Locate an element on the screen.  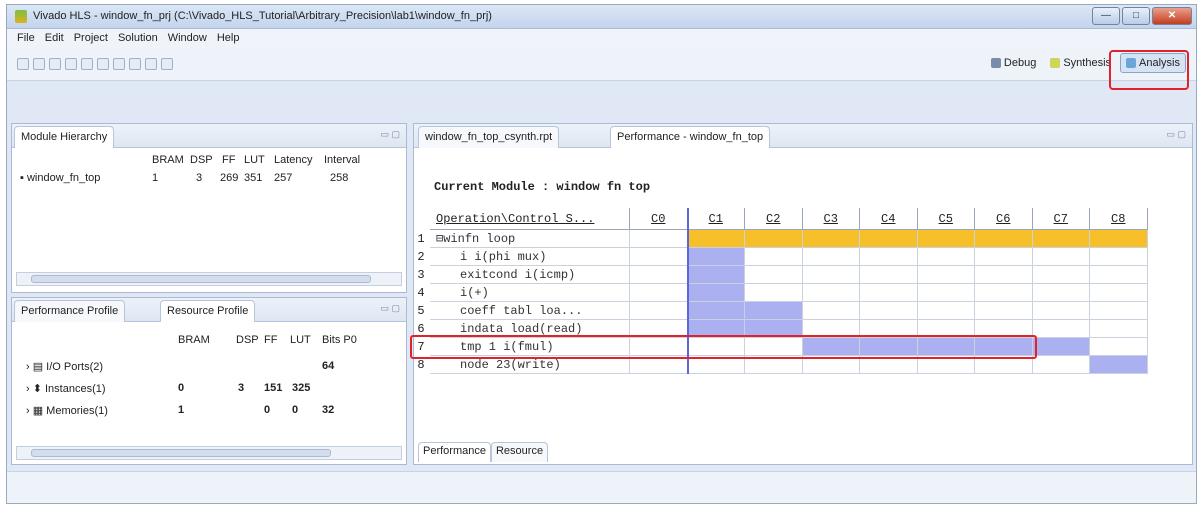
instances-node: › ⬍ Instances(1) is located at coordinates (66, 388).